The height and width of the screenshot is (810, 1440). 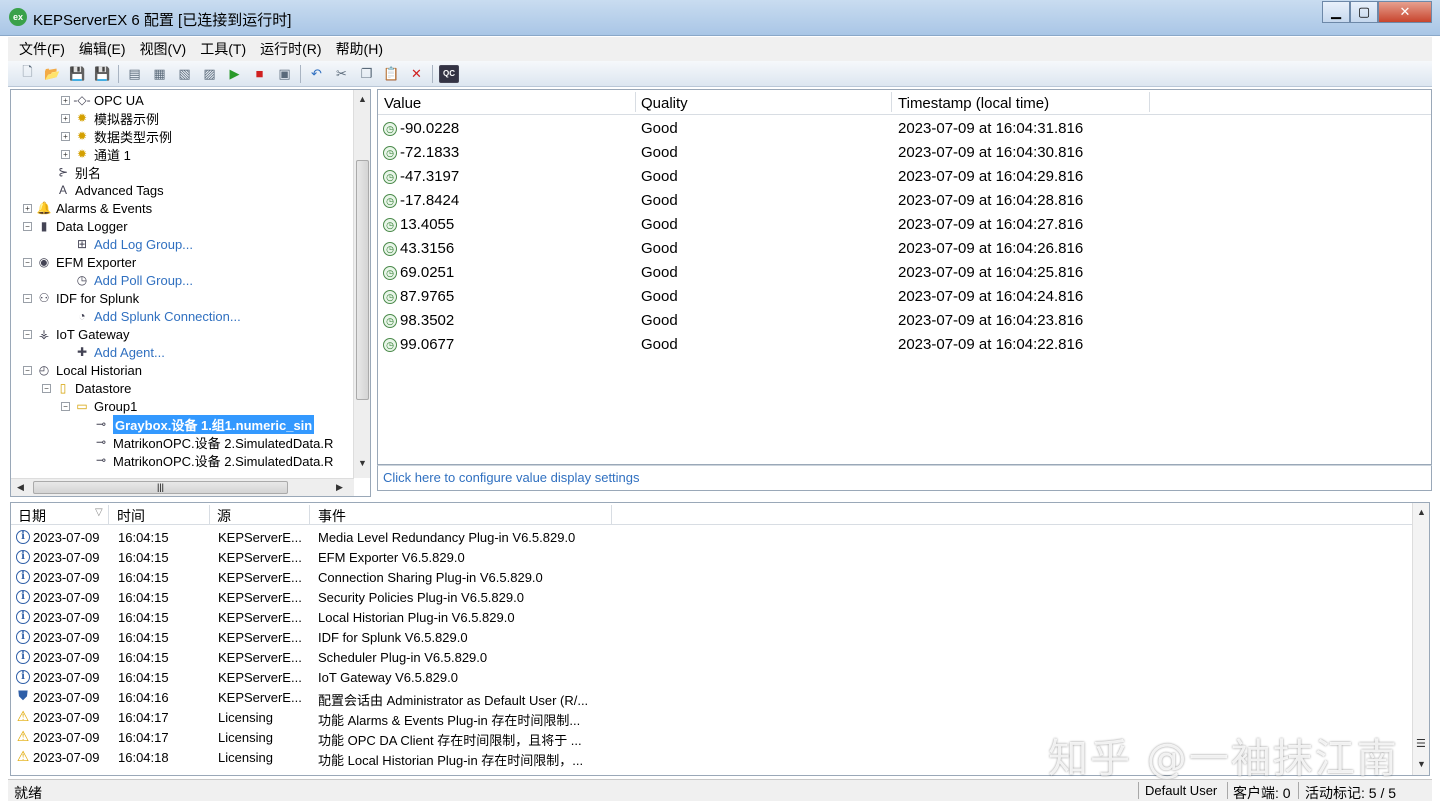 What do you see at coordinates (76, 334) in the screenshot?
I see `tree-item: −⚶IoT Gateway` at bounding box center [76, 334].